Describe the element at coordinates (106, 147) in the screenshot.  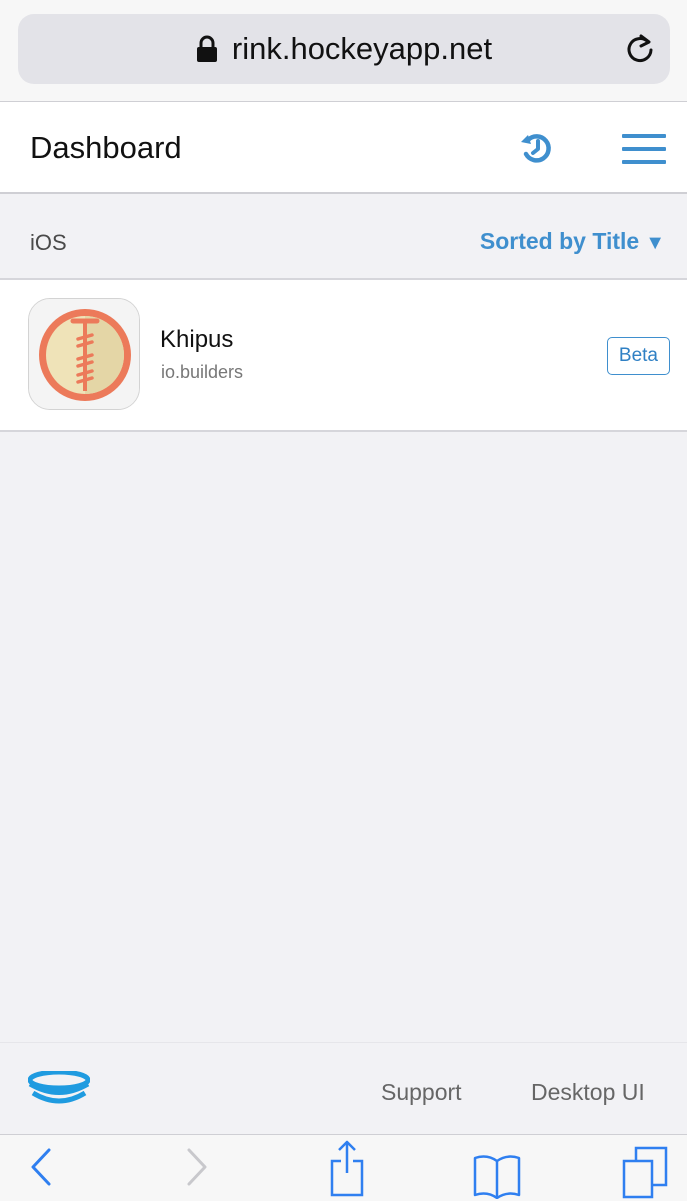
I see `page-title: Dashboard` at that location.